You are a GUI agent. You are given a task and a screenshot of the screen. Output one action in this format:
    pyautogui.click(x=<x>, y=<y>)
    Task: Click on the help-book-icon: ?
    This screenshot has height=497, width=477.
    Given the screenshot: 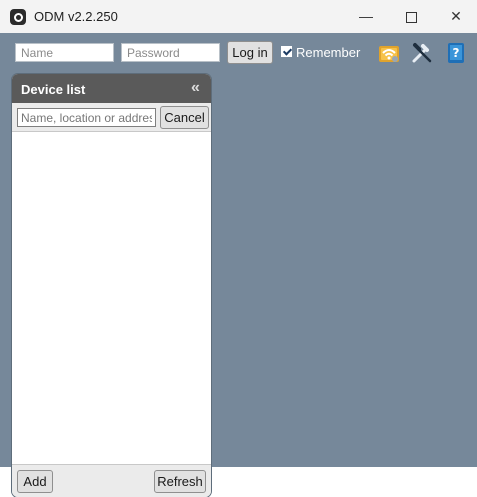 What is the action you would take?
    pyautogui.click(x=456, y=53)
    